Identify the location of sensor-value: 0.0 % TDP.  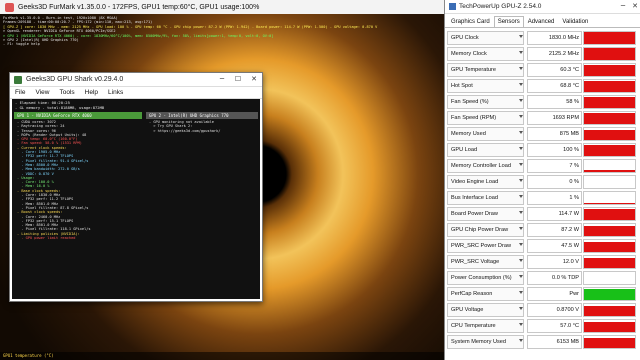
(554, 278).